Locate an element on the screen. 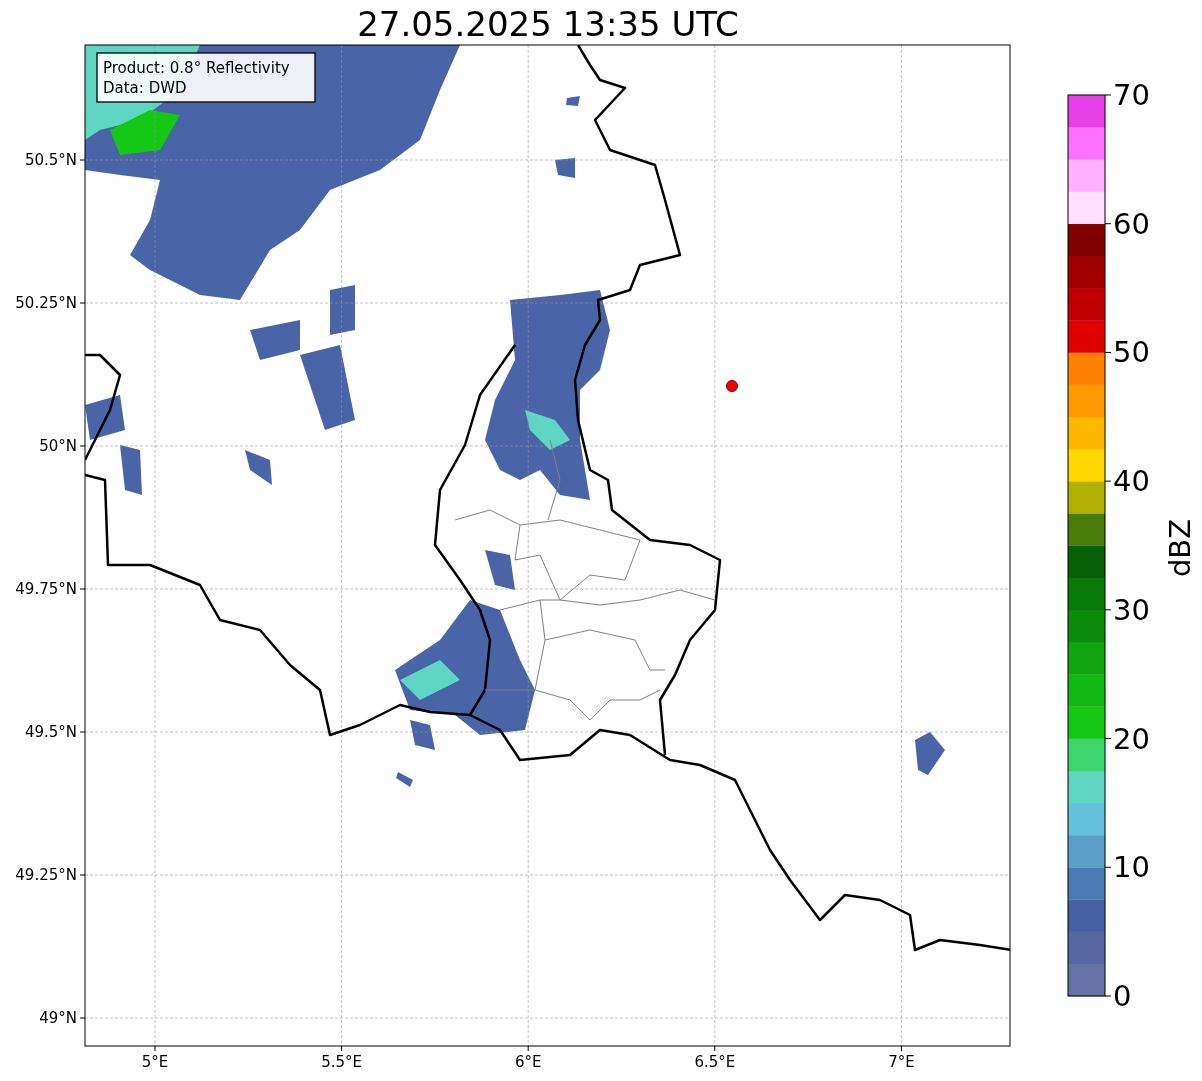 Image resolution: width=1202 pixels, height=1081 pixels. longitude-label: 6°E is located at coordinates (528, 1062).